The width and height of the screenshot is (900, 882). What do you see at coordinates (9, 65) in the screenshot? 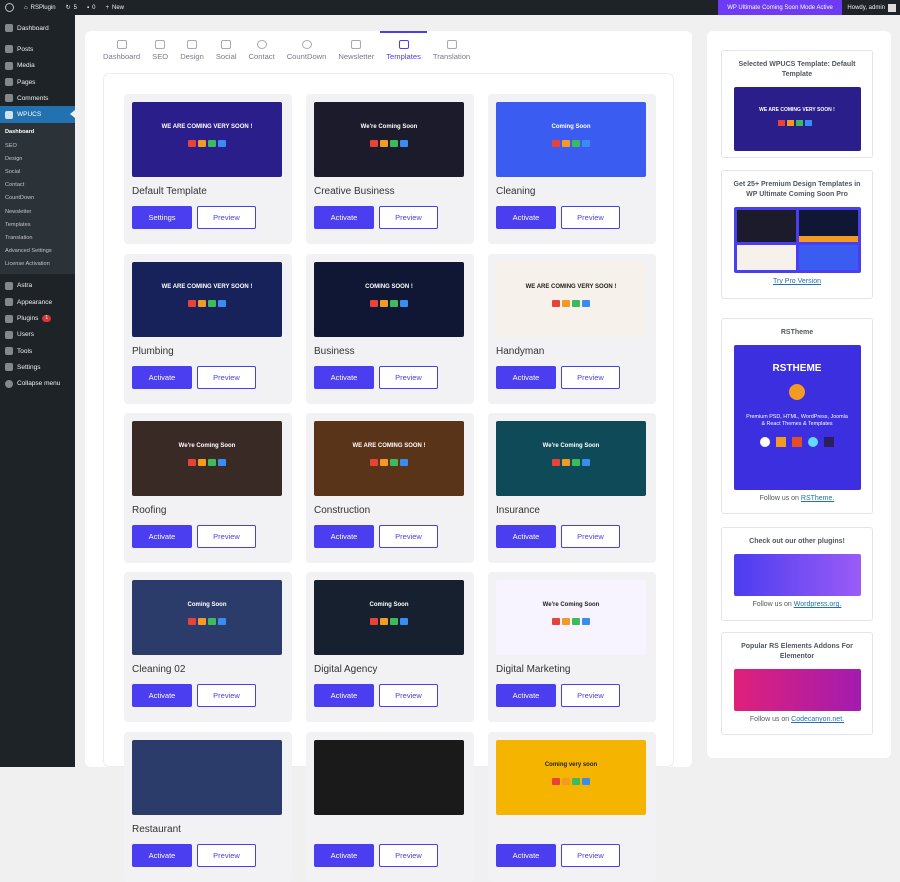
I see `media-icon` at bounding box center [9, 65].